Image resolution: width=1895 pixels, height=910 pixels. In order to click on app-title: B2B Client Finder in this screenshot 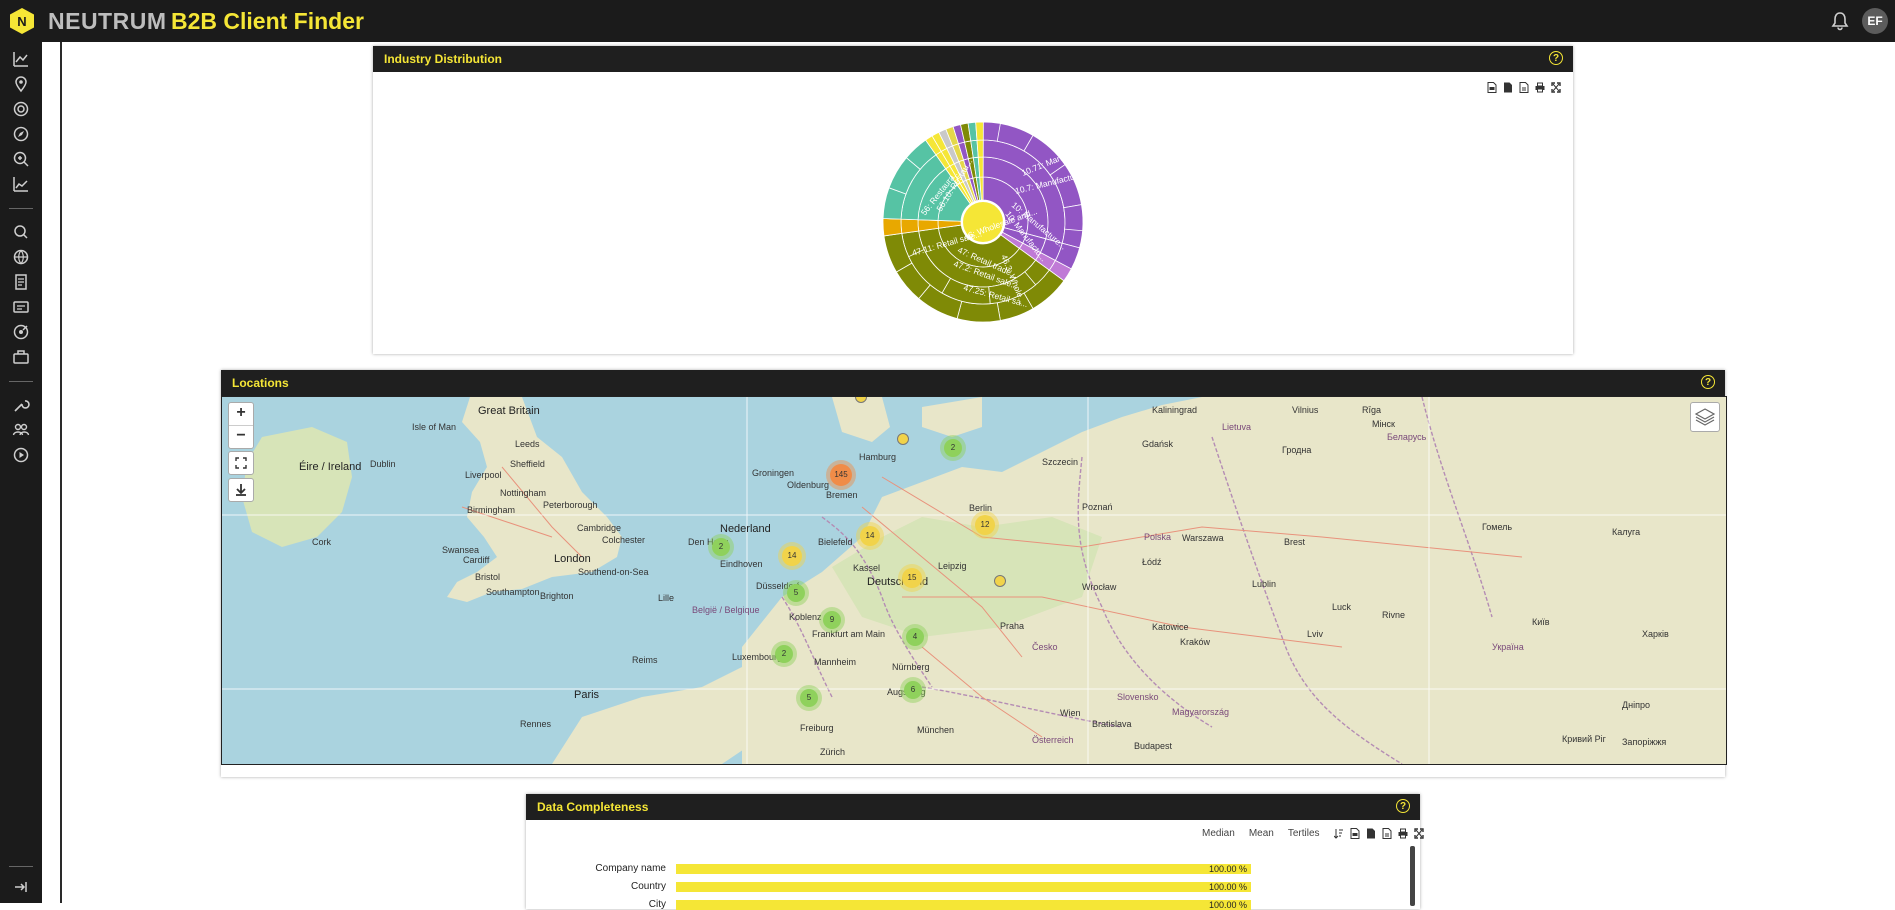, I will do `click(267, 21)`.